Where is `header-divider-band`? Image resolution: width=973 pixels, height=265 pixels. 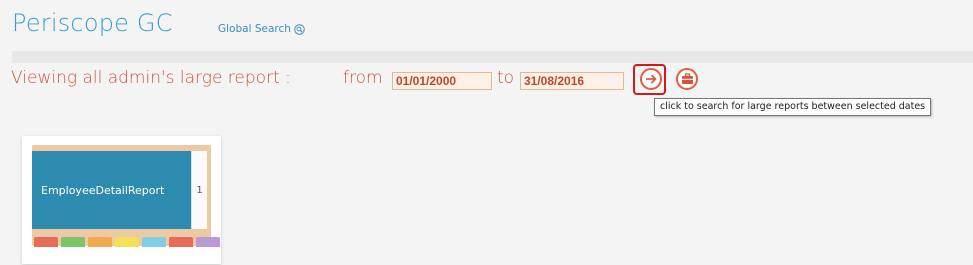 header-divider-band is located at coordinates (492, 57).